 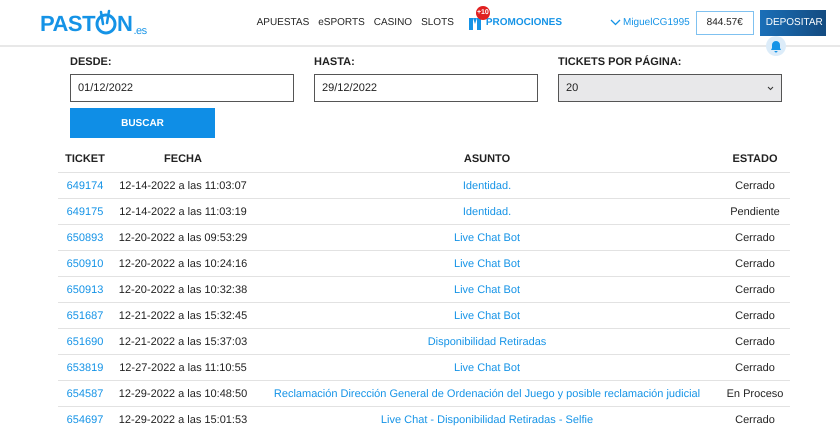 What do you see at coordinates (85, 186) in the screenshot?
I see `ticket-link: 649174` at bounding box center [85, 186].